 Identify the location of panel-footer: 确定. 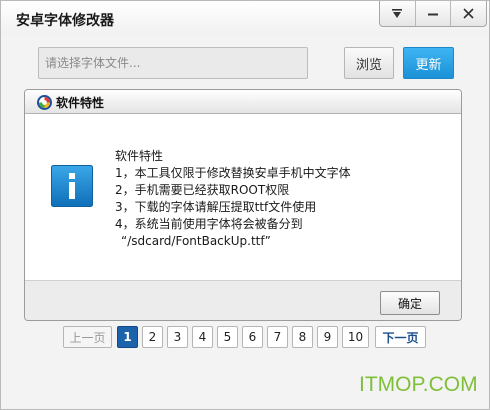
(243, 300).